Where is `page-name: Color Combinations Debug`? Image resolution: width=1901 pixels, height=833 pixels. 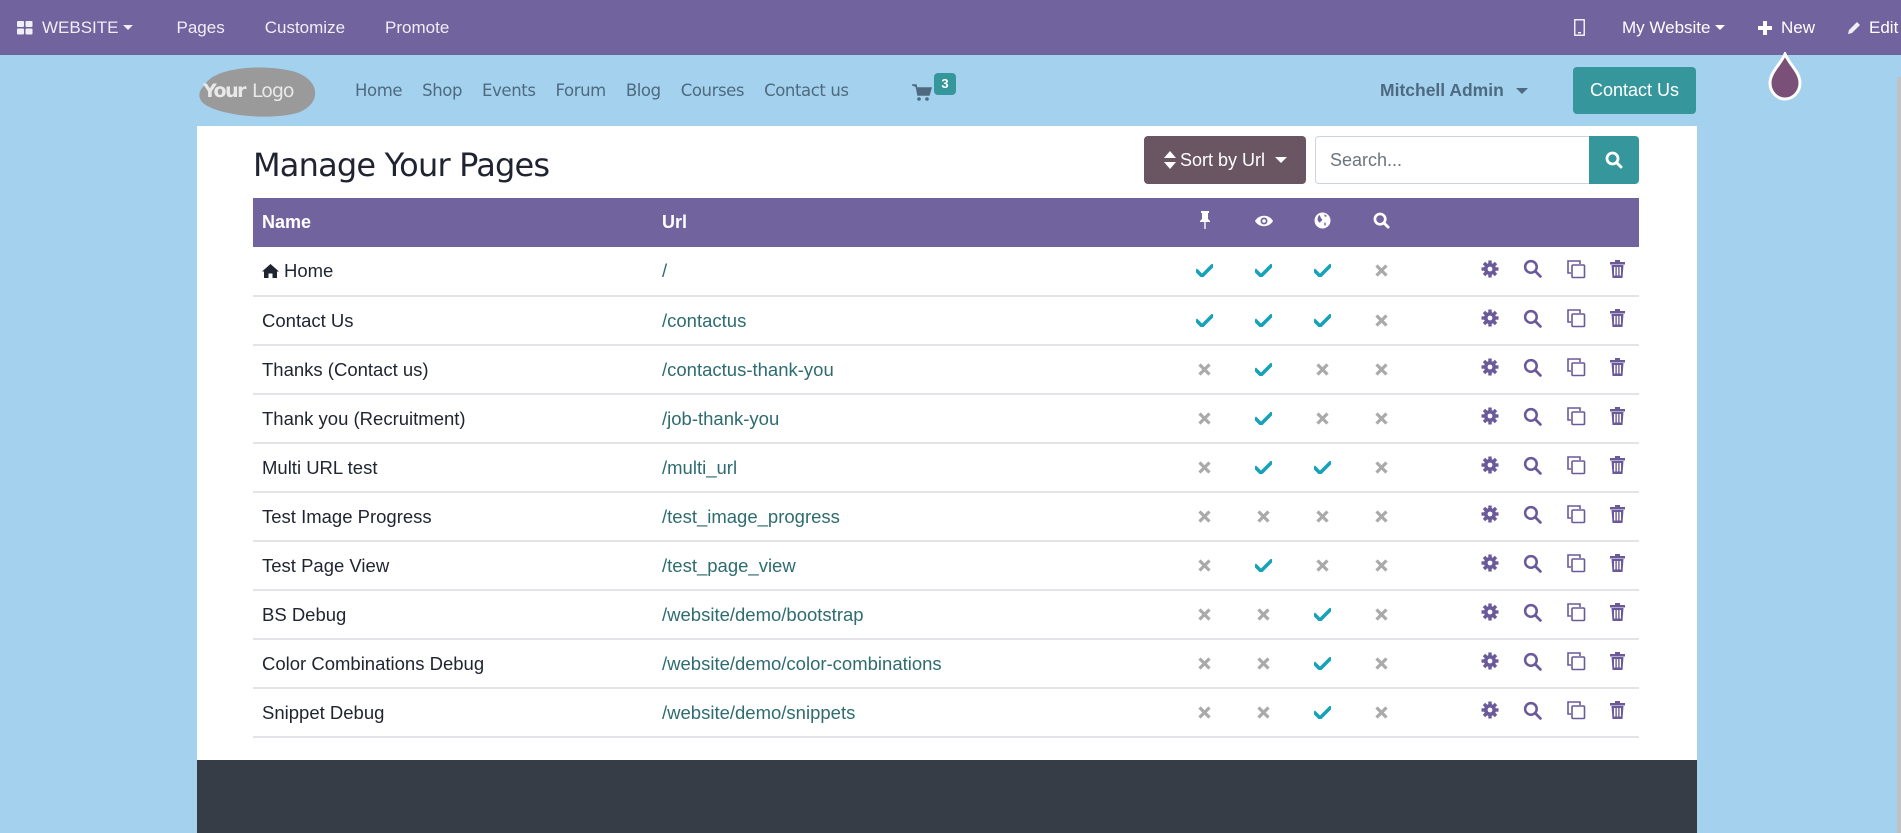 page-name: Color Combinations Debug is located at coordinates (373, 663).